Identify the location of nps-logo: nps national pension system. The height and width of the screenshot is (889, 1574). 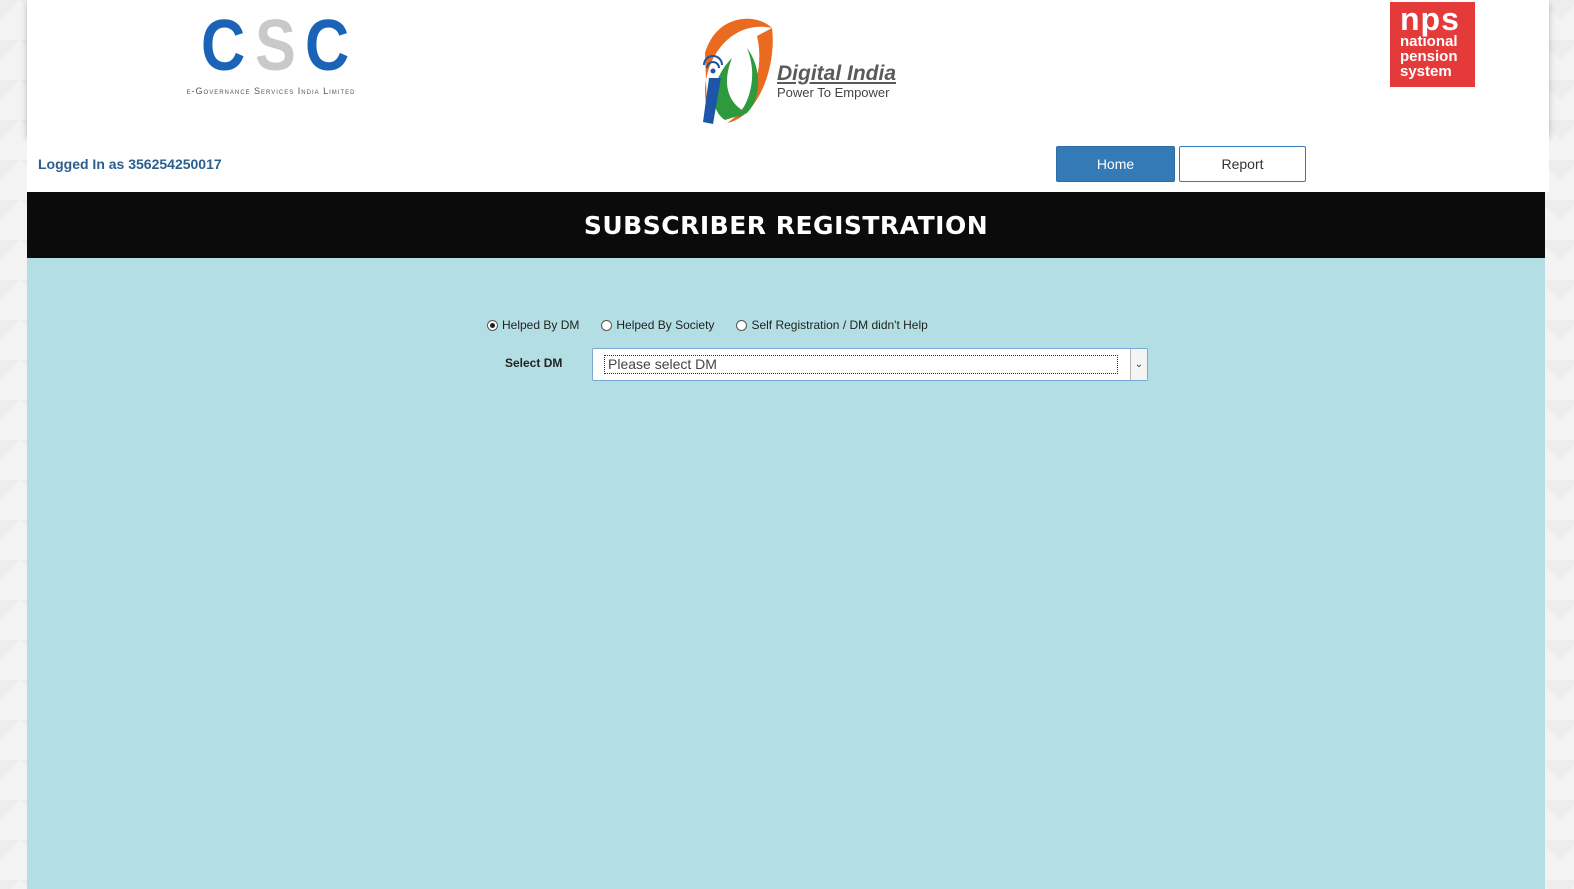
(1432, 44).